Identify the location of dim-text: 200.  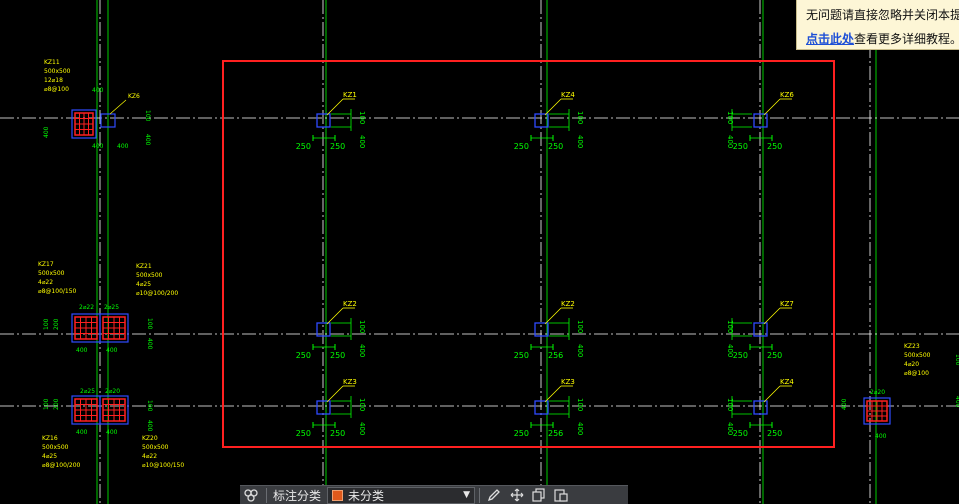
(56, 404).